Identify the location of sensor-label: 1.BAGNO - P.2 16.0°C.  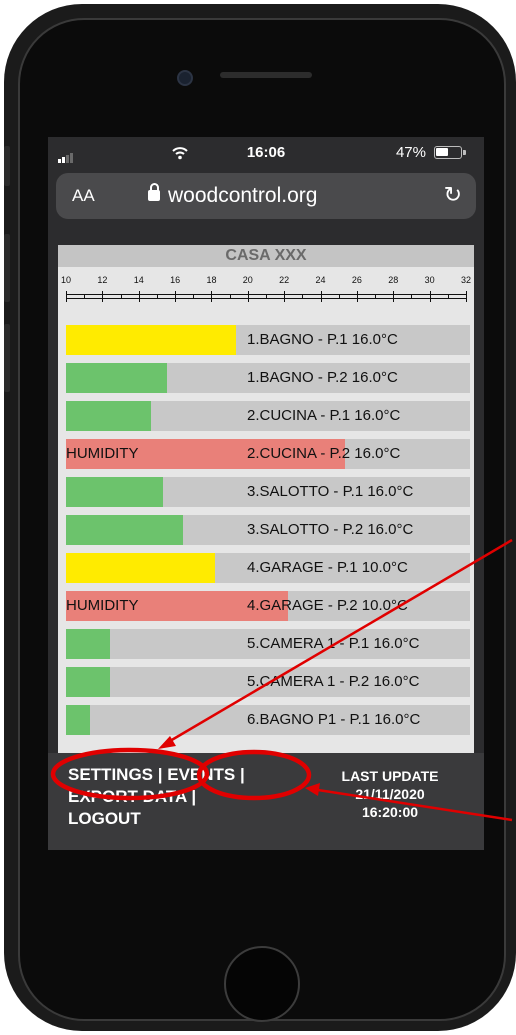
(322, 377).